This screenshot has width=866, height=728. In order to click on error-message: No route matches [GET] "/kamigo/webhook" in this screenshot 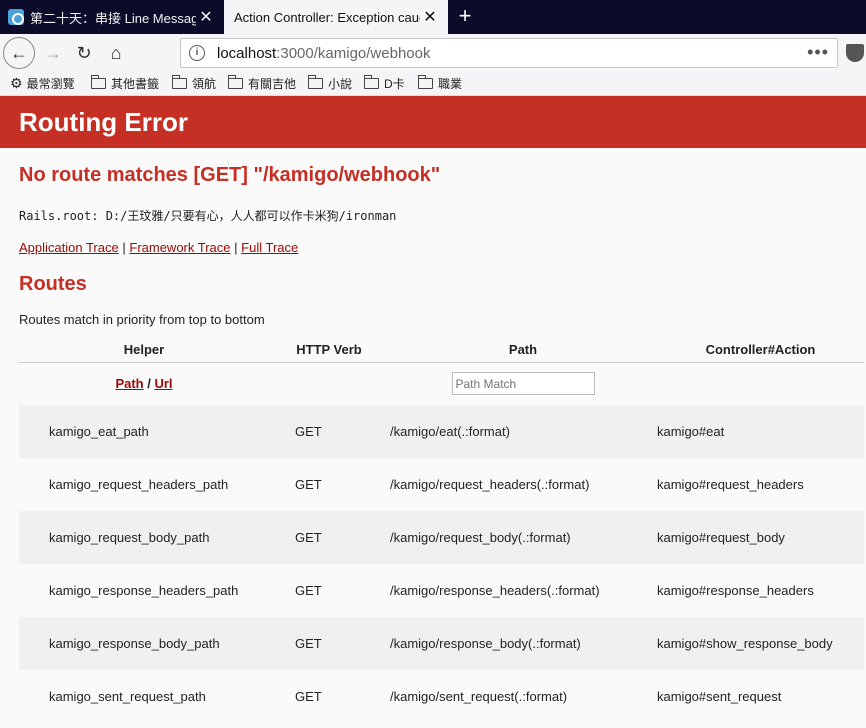, I will do `click(230, 175)`.